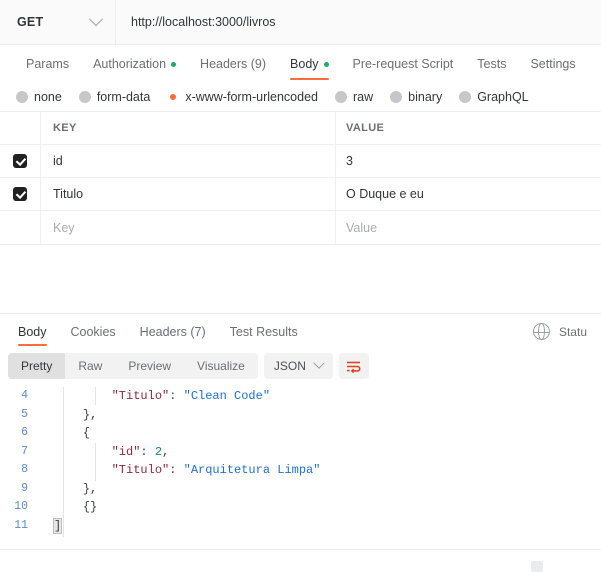 The width and height of the screenshot is (601, 572). Describe the element at coordinates (353, 366) in the screenshot. I see `wrap-lines-button` at that location.